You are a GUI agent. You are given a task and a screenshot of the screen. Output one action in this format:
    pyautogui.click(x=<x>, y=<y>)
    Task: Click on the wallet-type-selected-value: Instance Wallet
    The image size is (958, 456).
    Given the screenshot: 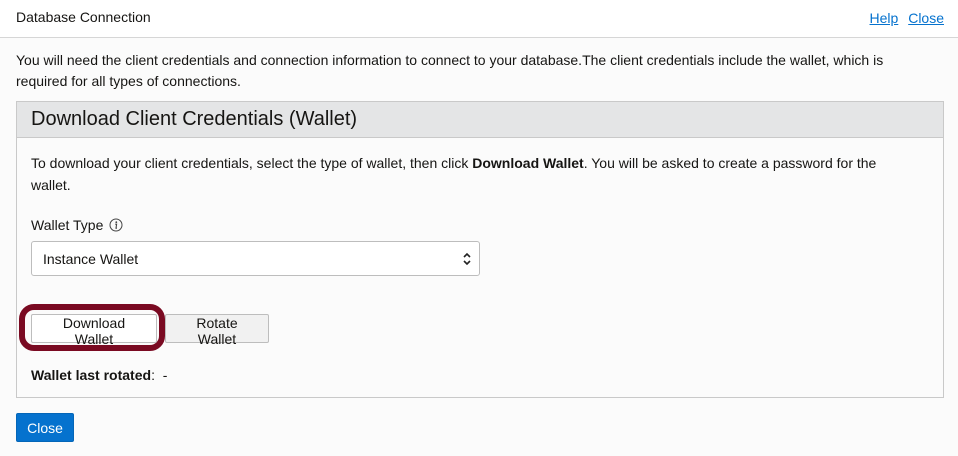 What is the action you would take?
    pyautogui.click(x=91, y=259)
    